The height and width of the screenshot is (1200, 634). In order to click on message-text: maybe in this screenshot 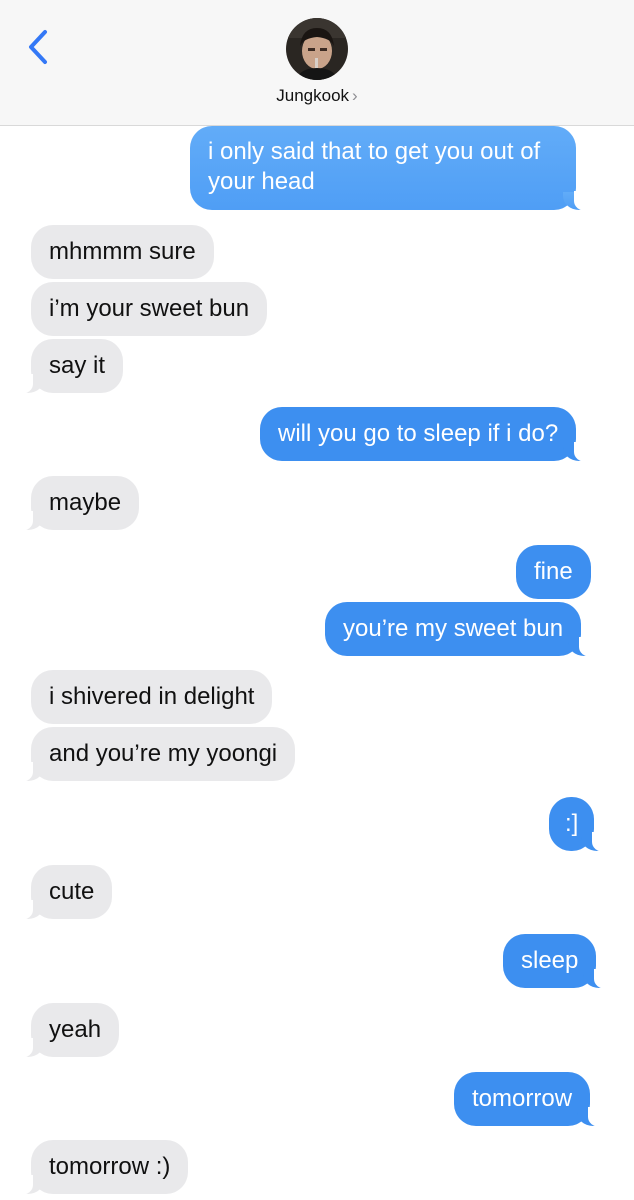, I will do `click(85, 502)`.